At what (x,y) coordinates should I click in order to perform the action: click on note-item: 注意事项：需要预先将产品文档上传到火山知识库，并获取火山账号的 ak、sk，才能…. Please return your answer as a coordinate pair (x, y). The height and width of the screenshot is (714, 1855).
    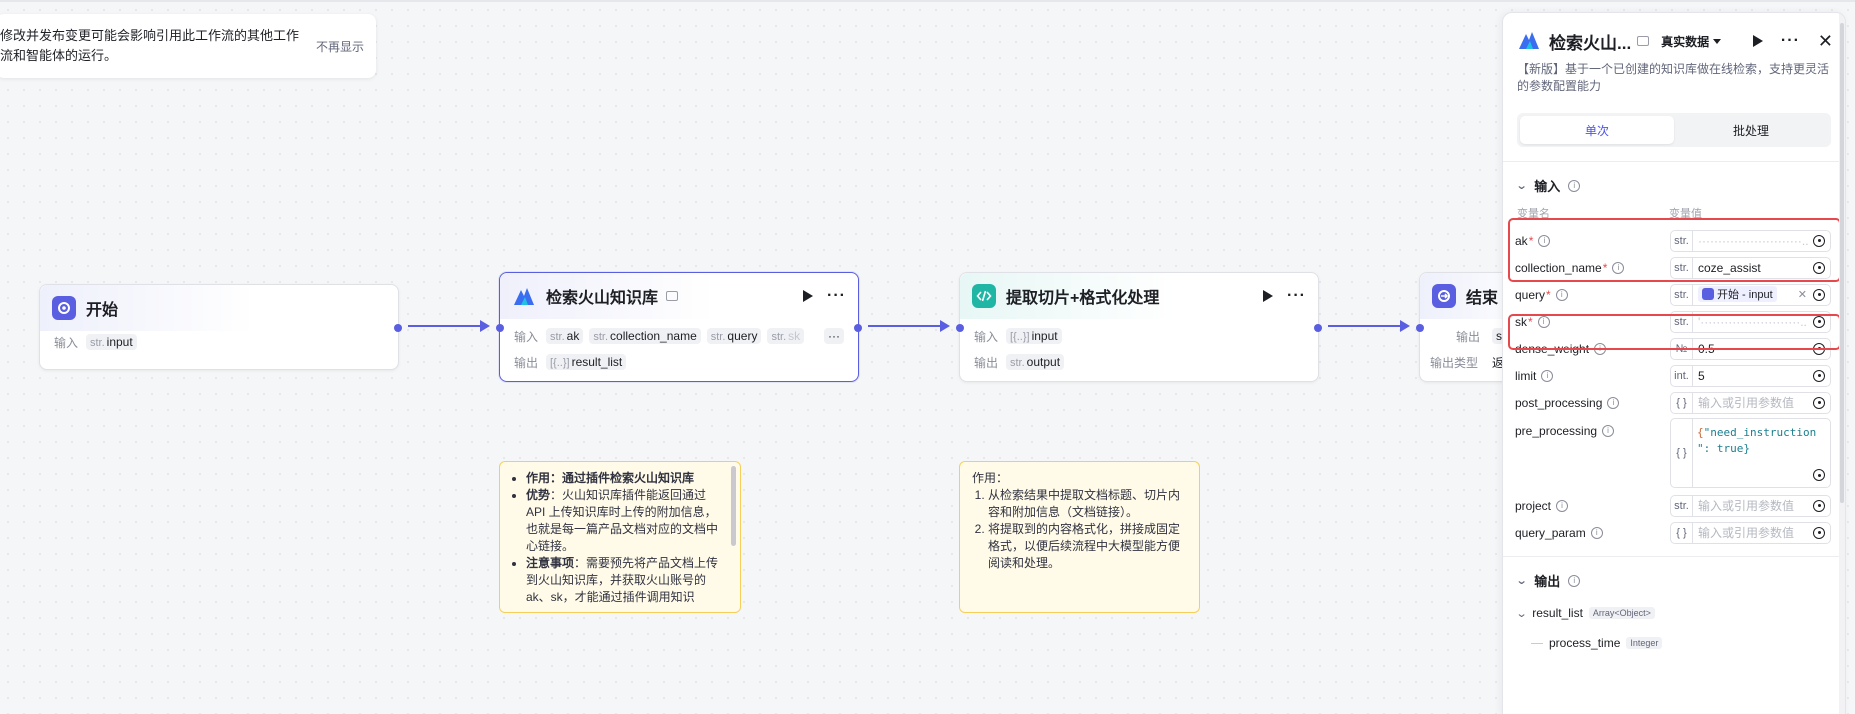
    Looking at the image, I should click on (627, 580).